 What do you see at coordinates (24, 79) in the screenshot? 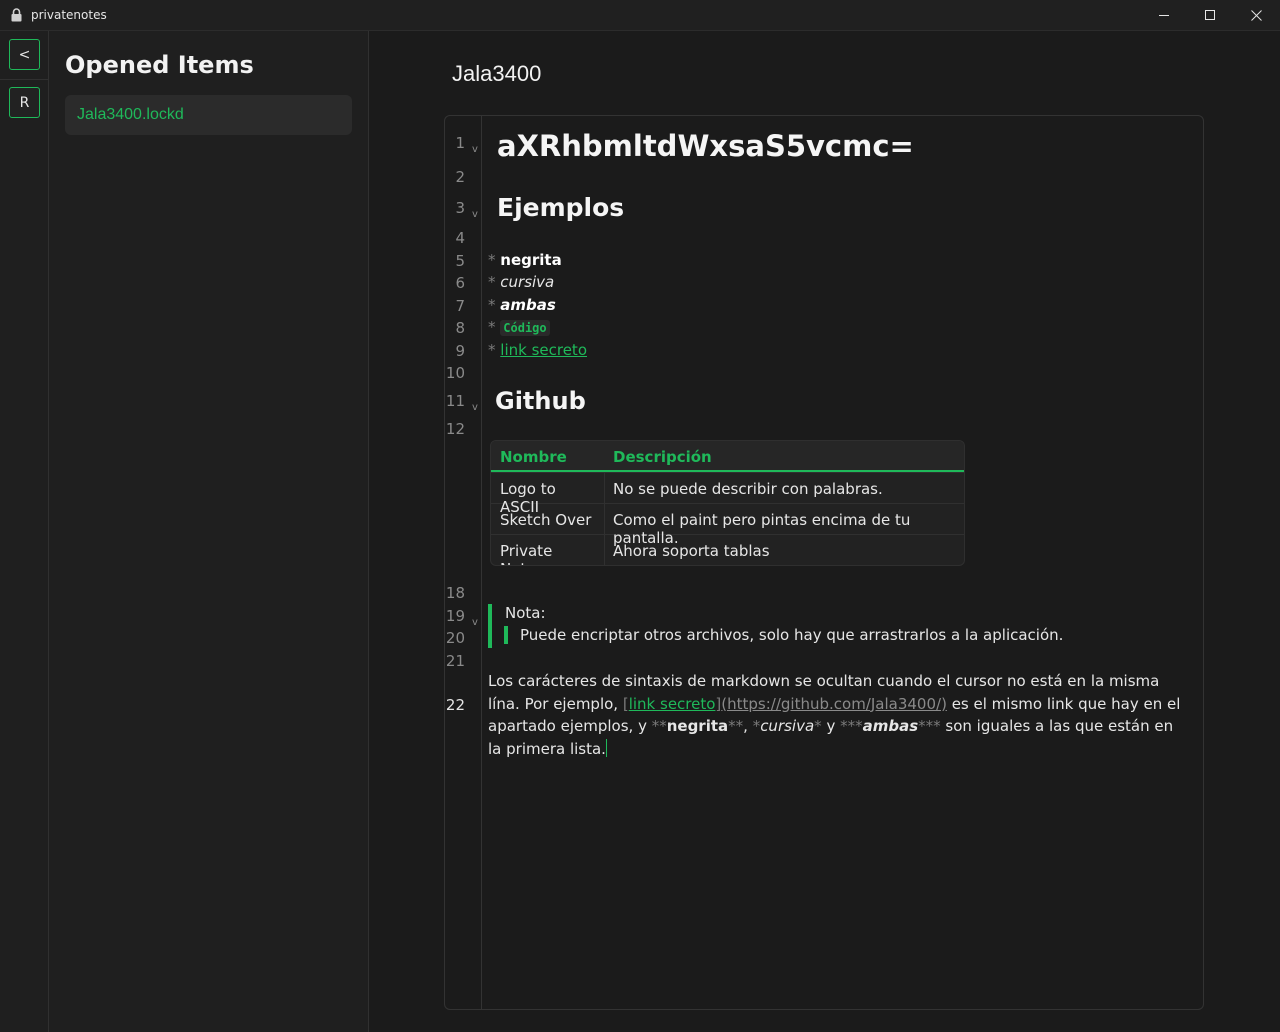
I see `rail-divider` at bounding box center [24, 79].